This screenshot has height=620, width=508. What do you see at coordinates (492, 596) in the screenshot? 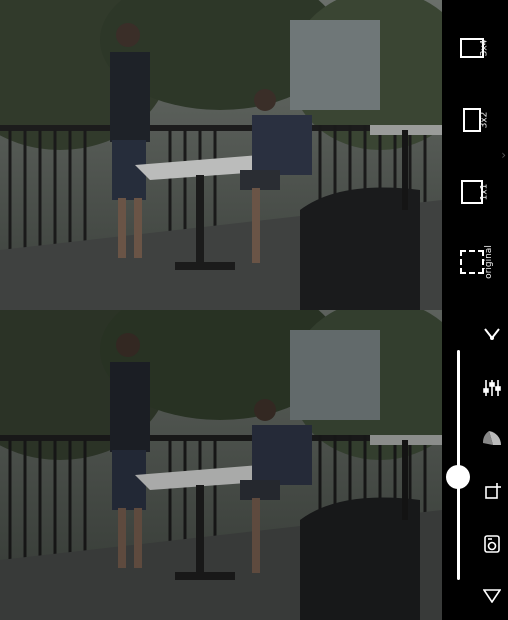
I see `triangle-down-icon` at bounding box center [492, 596].